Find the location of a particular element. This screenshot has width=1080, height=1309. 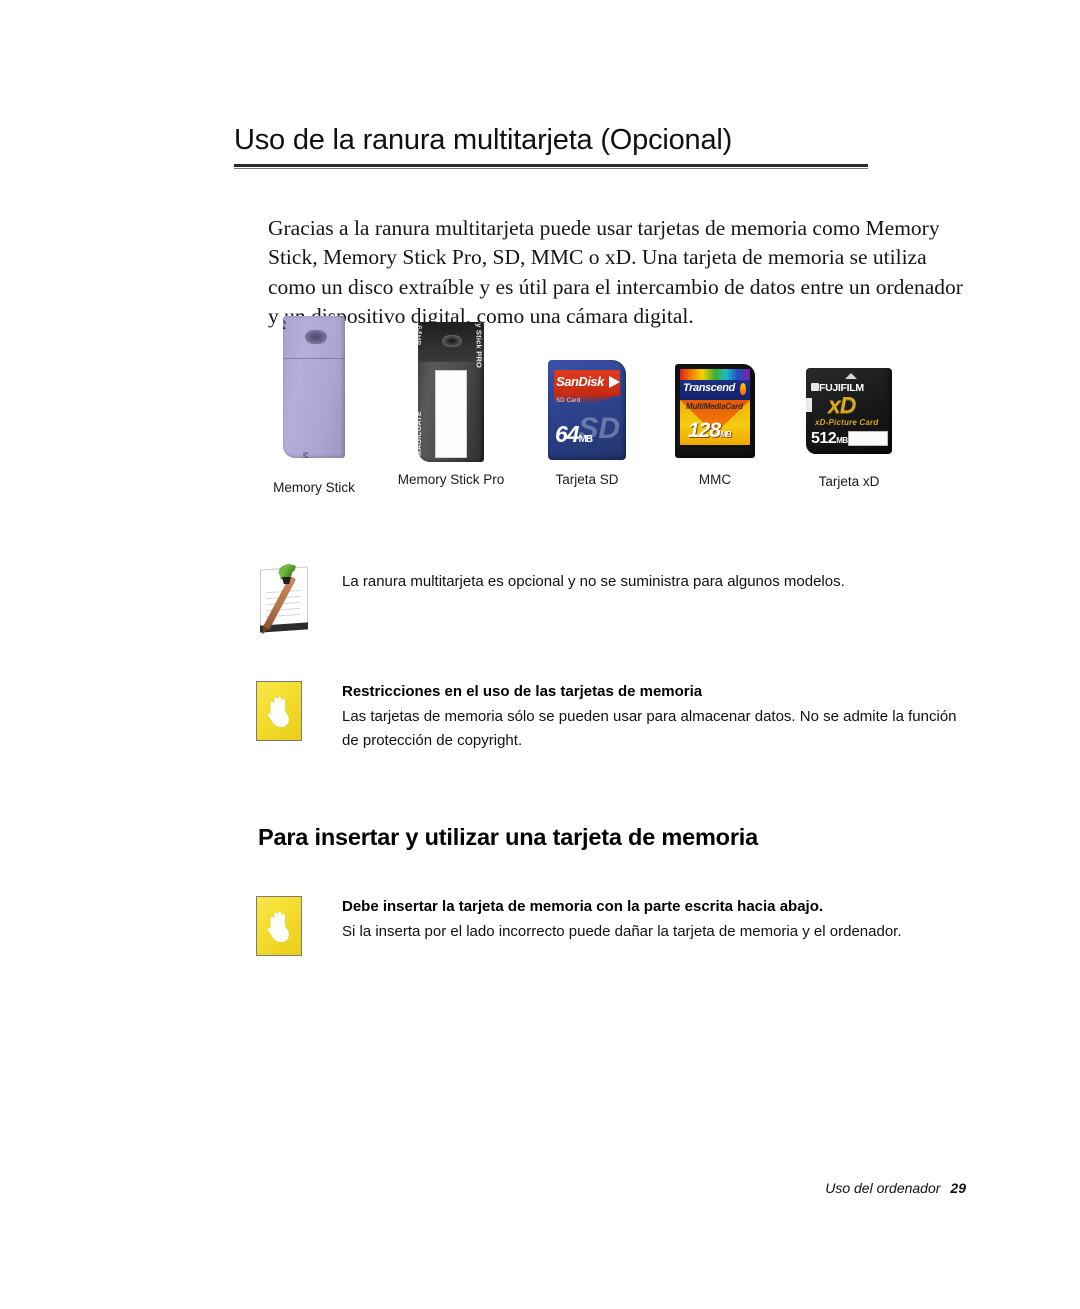

memory-stick-pro-product-name: Memory Stick PRO is located at coordinates (478, 345).